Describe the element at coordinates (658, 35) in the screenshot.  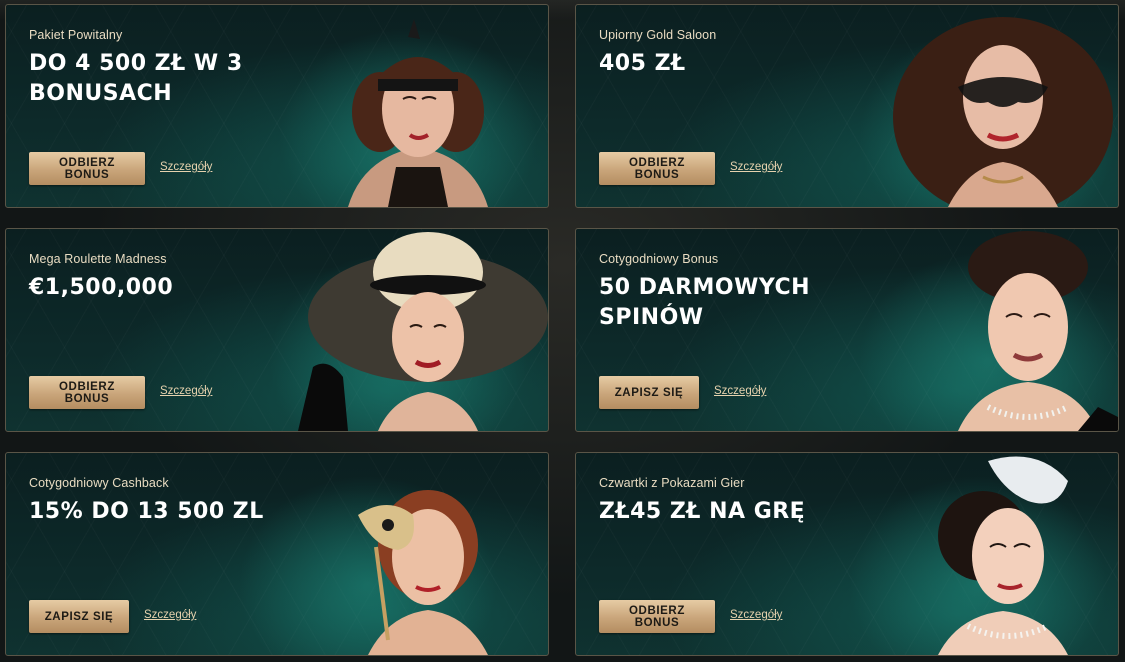
I see `promo-subtitle: Upiorny Gold Saloon` at that location.